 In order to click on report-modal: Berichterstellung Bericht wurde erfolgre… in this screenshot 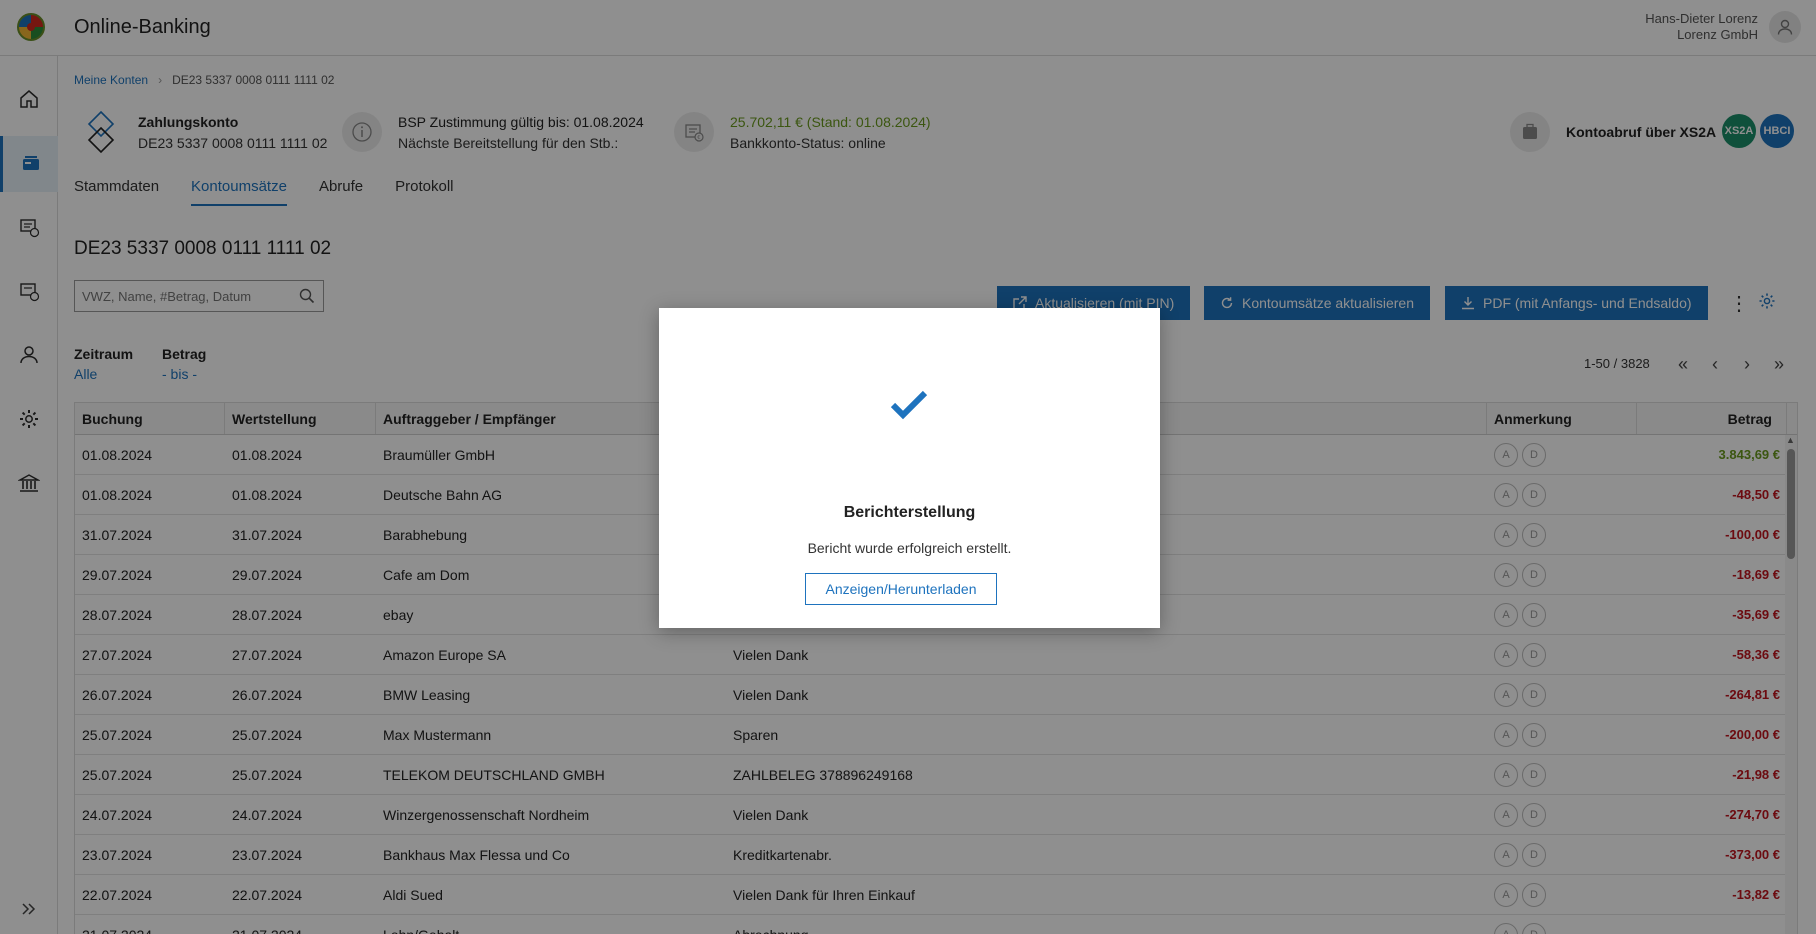, I will do `click(909, 468)`.